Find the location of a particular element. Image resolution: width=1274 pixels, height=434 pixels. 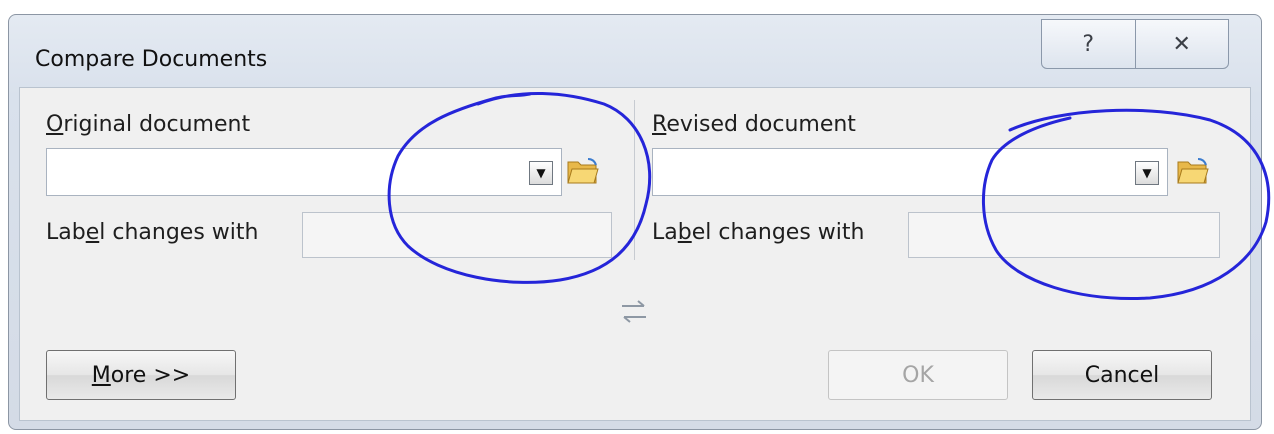

caption-buttons: ? ✕ is located at coordinates (1135, 44).